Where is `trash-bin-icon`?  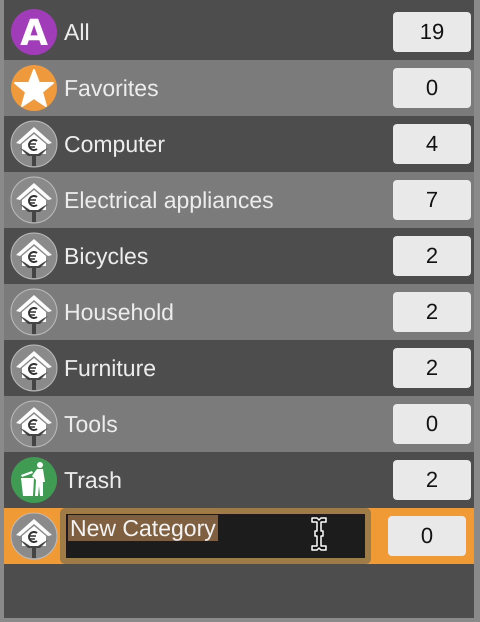
trash-bin-icon is located at coordinates (34, 480).